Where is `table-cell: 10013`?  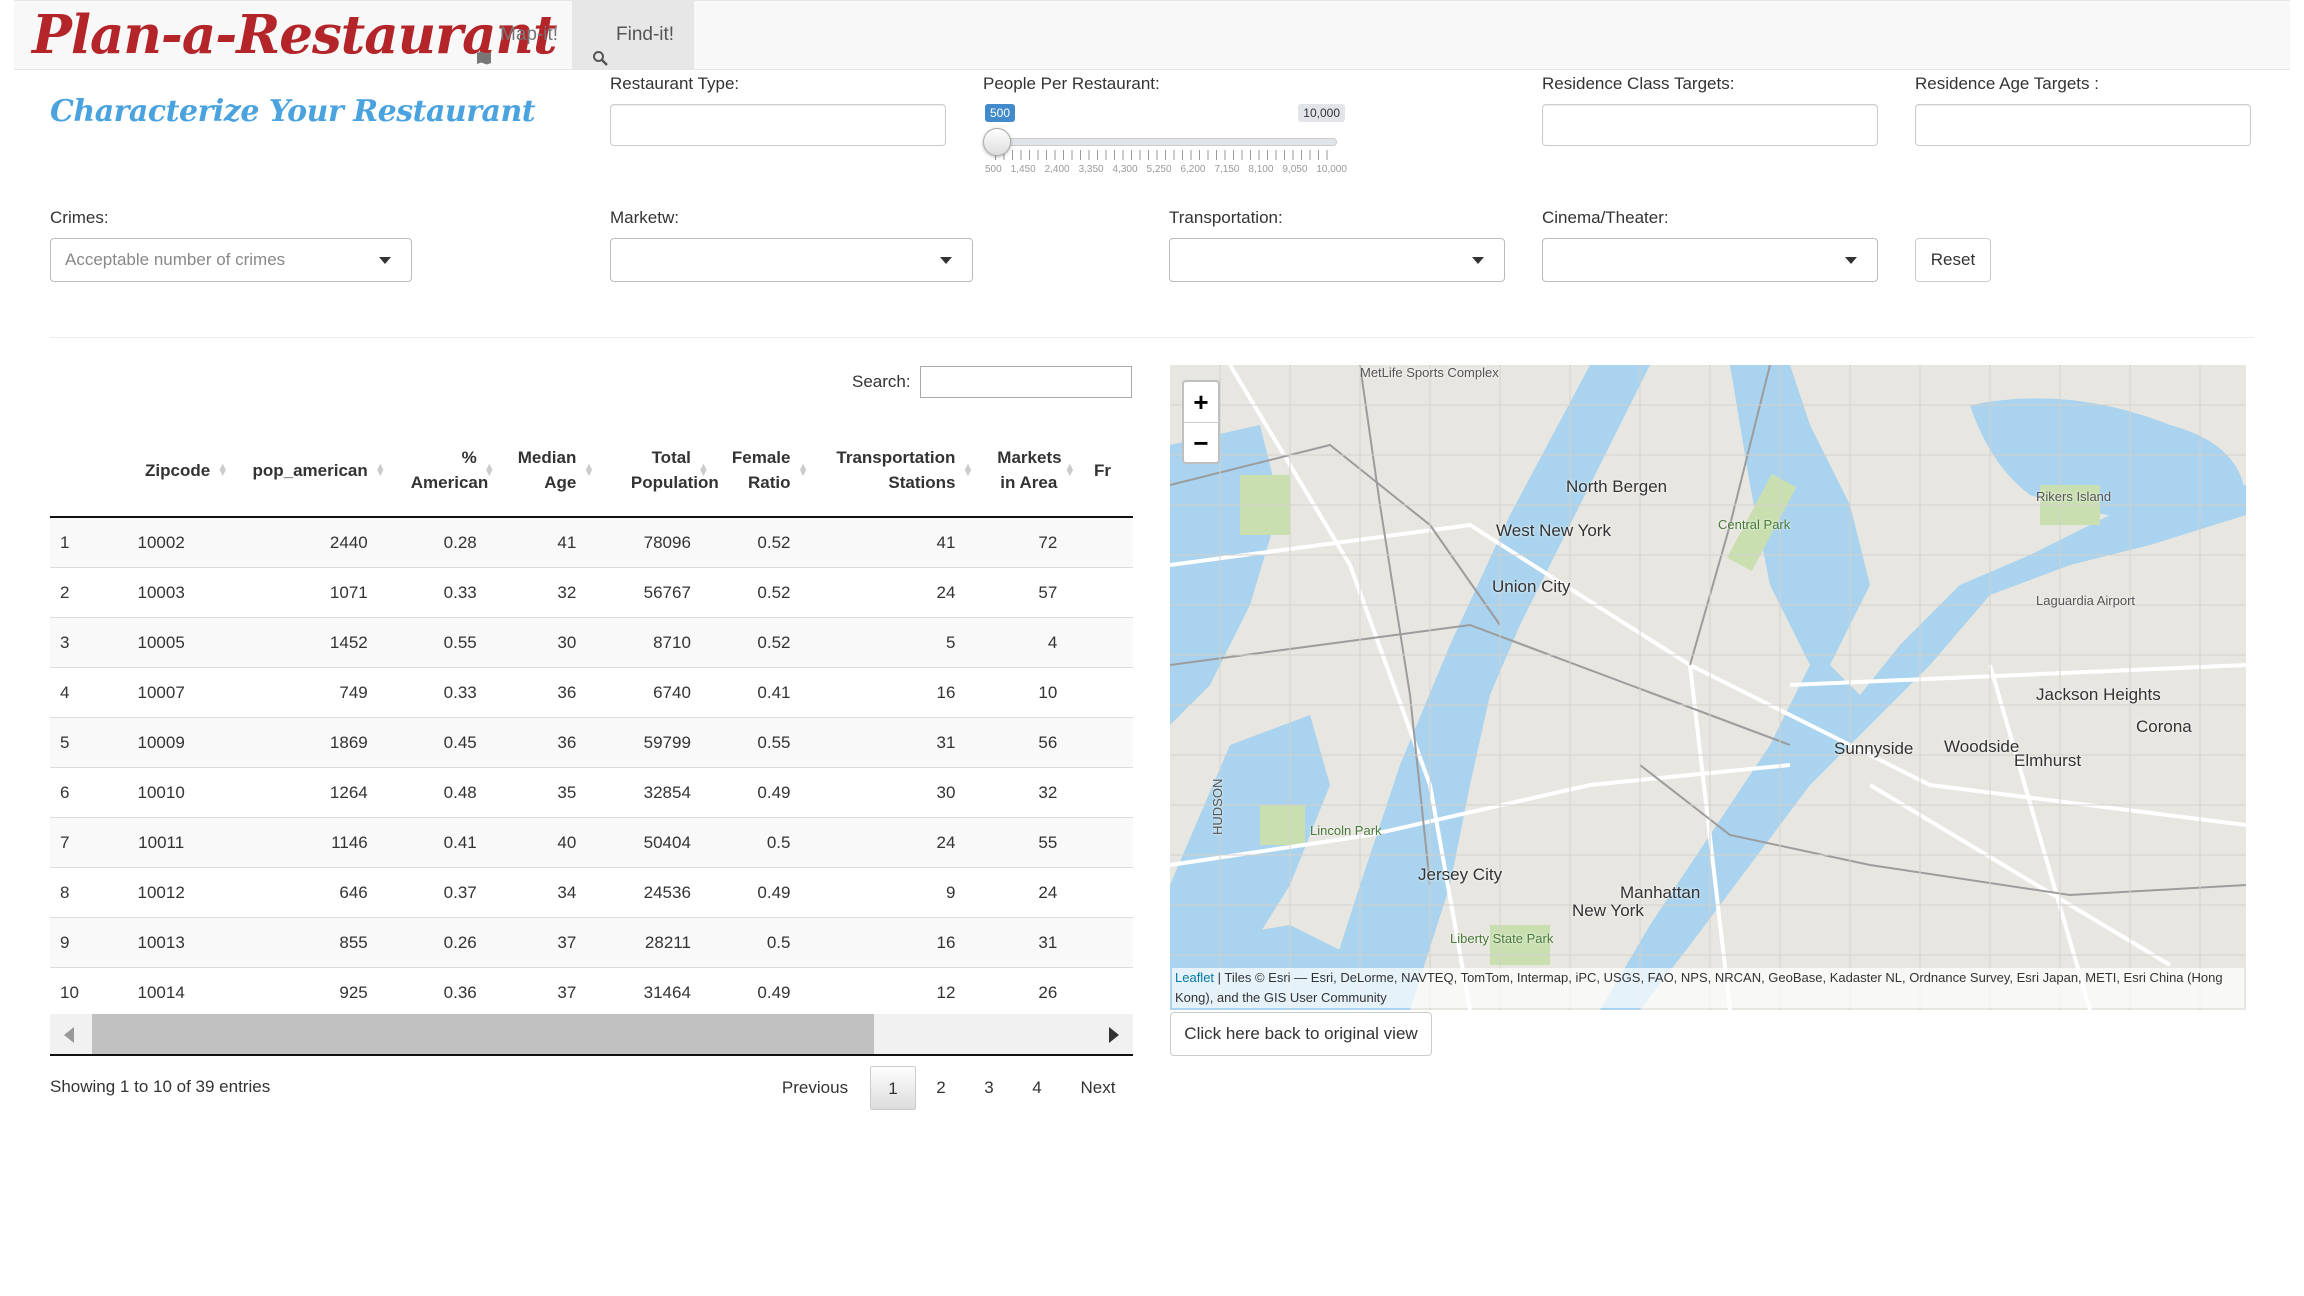
table-cell: 10013 is located at coordinates (169, 942).